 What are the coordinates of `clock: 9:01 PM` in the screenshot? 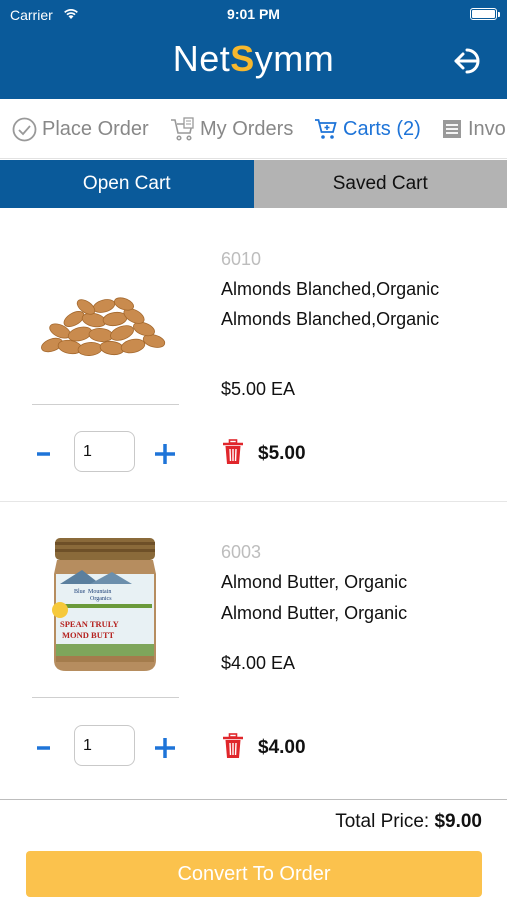 It's located at (253, 14).